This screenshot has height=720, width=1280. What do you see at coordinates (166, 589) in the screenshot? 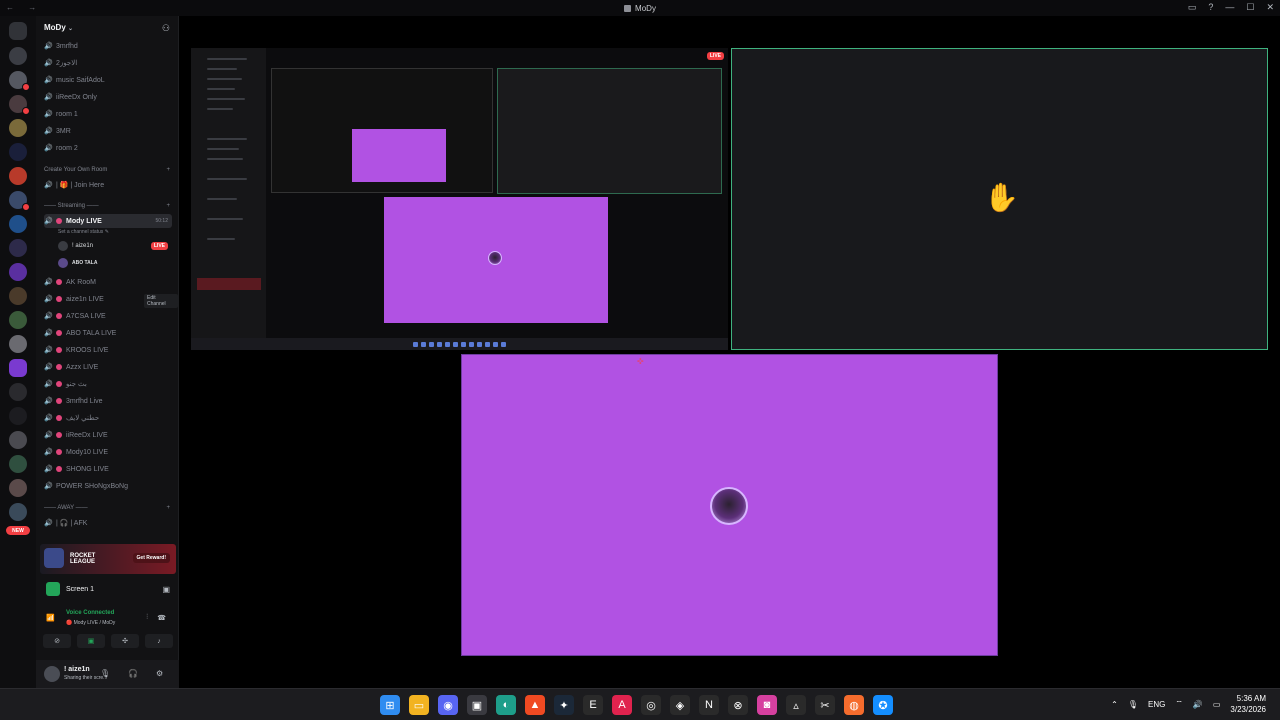
I see `stop-stream-icon: ▣` at bounding box center [166, 589].